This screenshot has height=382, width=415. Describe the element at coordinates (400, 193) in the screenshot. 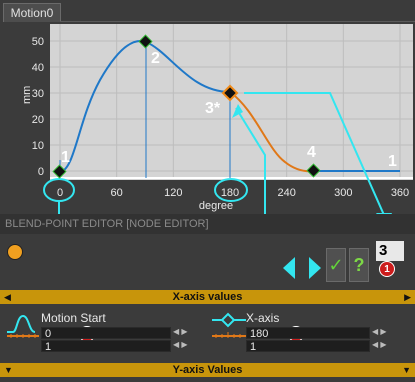

I see `x-tick-label: 360` at that location.